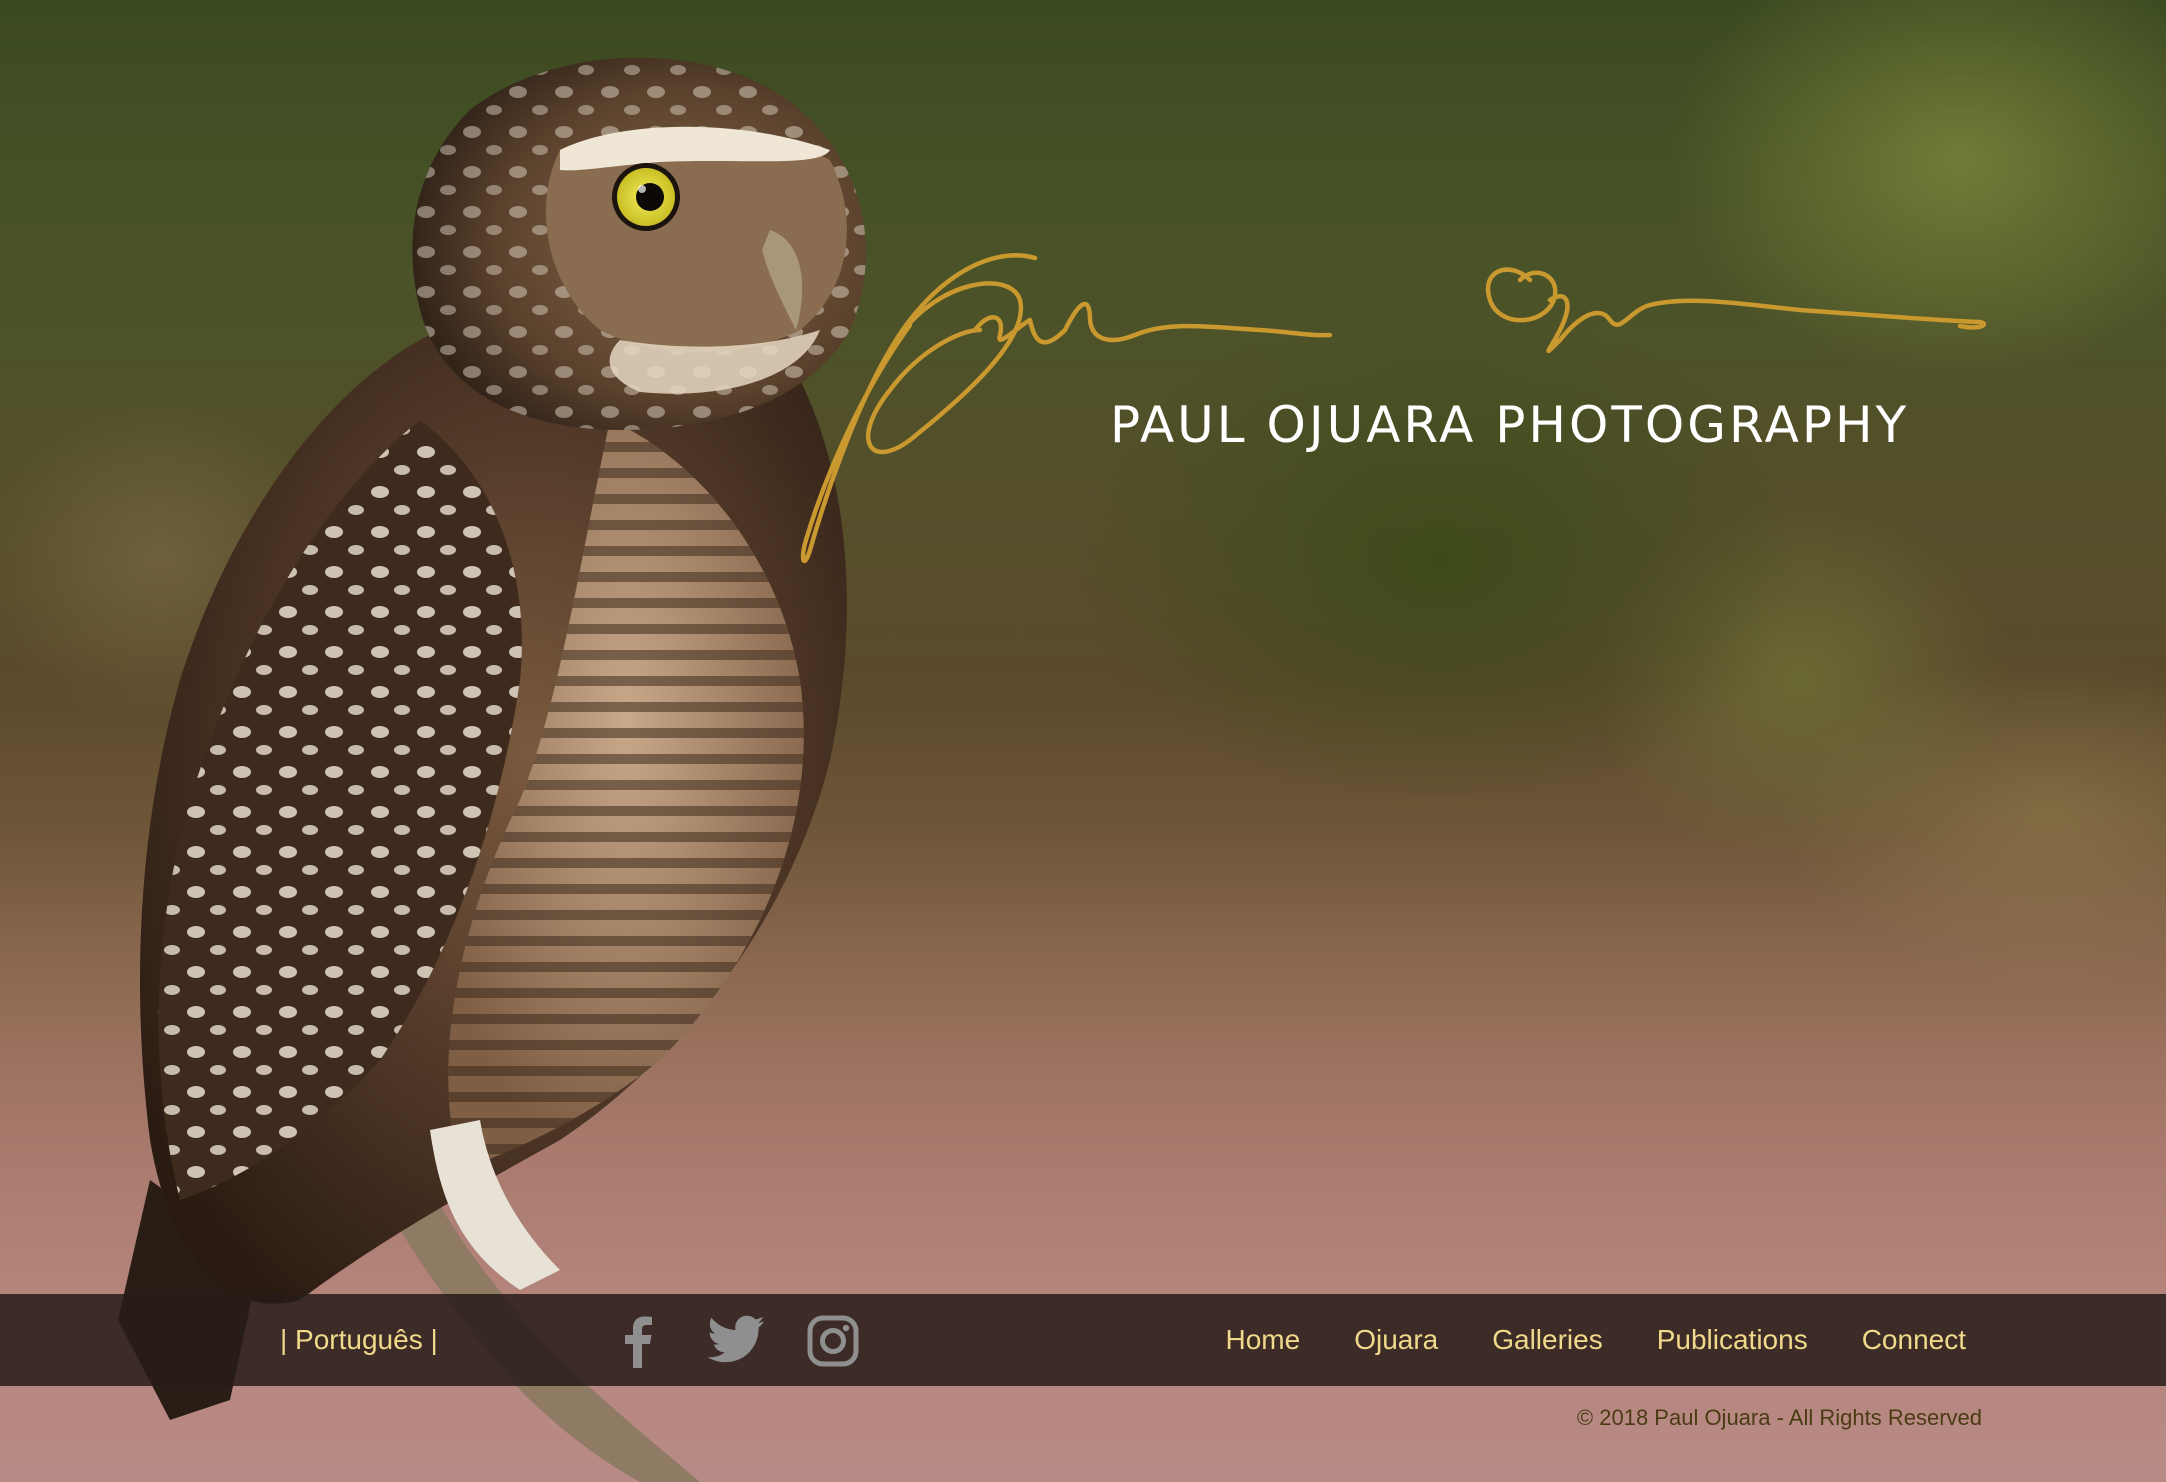 This screenshot has height=1482, width=2166. What do you see at coordinates (639, 1341) in the screenshot?
I see `facebook-icon` at bounding box center [639, 1341].